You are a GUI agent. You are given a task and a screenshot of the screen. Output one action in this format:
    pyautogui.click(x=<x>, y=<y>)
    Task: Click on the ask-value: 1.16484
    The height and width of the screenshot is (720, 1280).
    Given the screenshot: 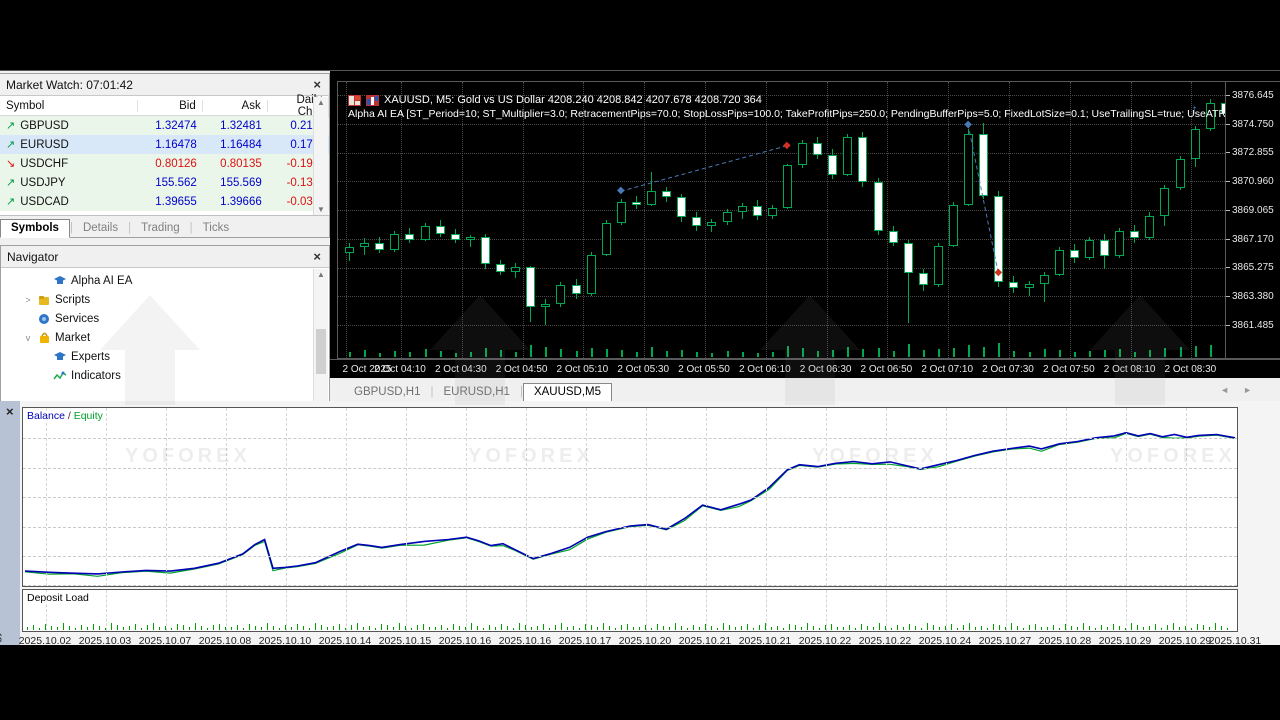 What is the action you would take?
    pyautogui.click(x=241, y=144)
    